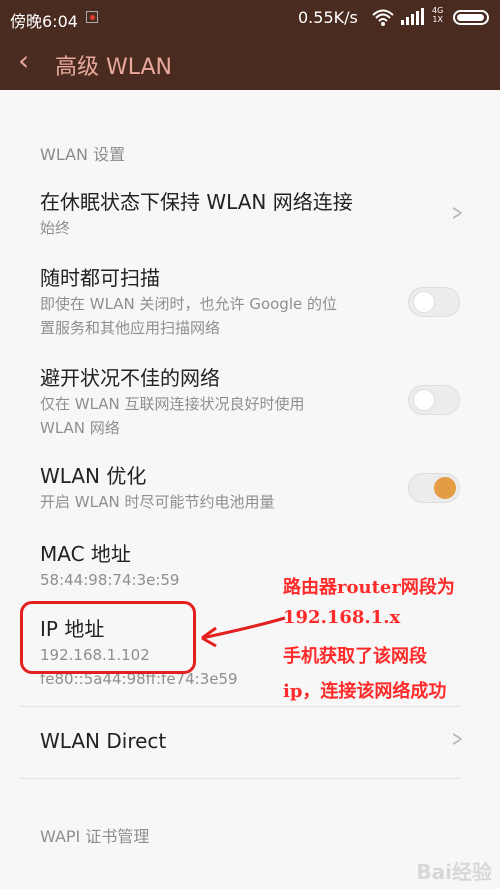 This screenshot has width=500, height=889. I want to click on item-subtitle: 开启 WLAN 时尽可能节约电池用量, so click(157, 502).